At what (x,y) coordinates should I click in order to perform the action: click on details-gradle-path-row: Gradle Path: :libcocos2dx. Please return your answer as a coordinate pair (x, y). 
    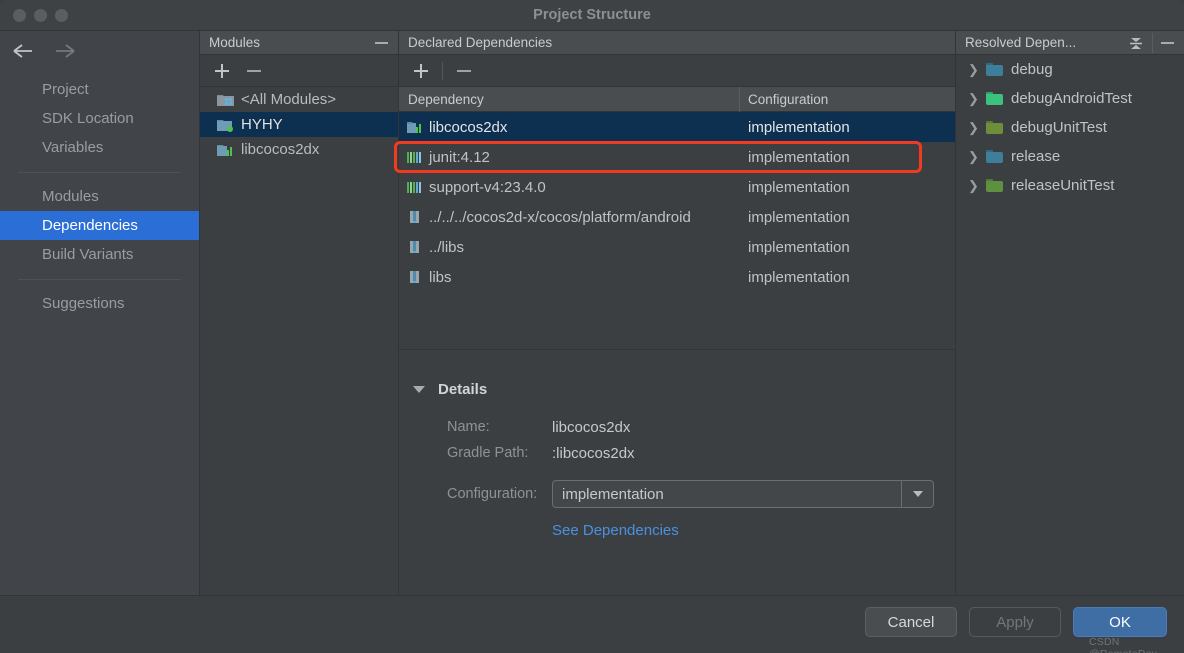
    Looking at the image, I should click on (701, 453).